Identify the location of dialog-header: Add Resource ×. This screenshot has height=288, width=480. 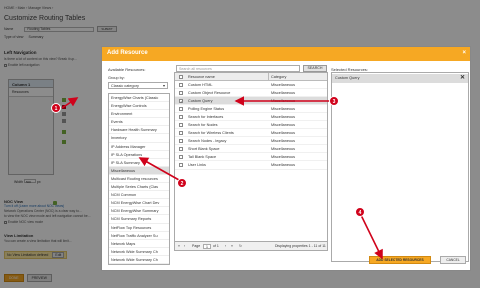
(286, 54).